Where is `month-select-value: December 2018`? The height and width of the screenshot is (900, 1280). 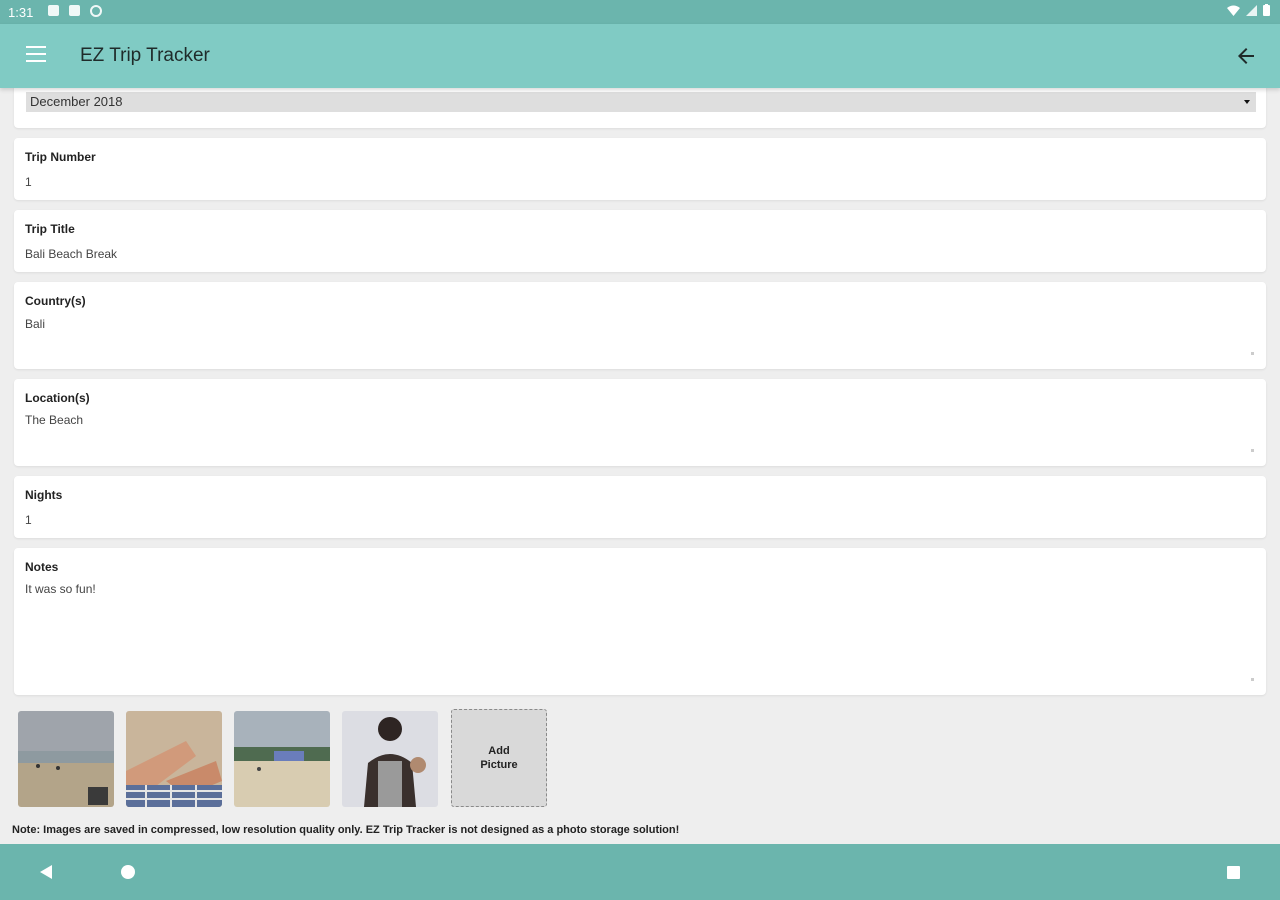
month-select-value: December 2018 is located at coordinates (76, 101).